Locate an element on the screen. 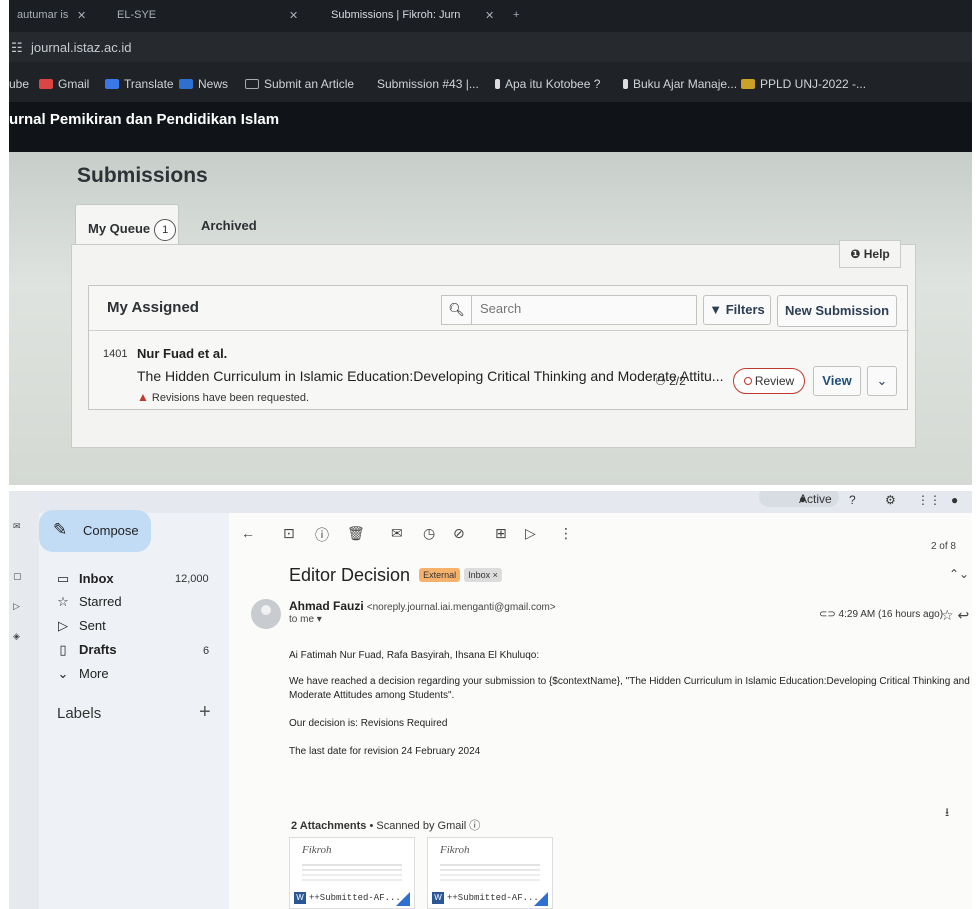 The height and width of the screenshot is (909, 978). nav-sent-label: Sent is located at coordinates (92, 625).